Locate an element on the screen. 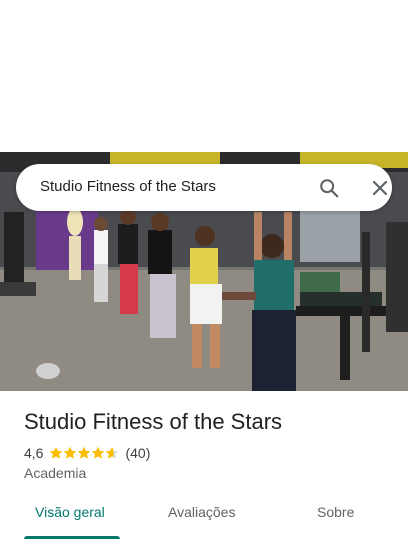 This screenshot has height=544, width=408. close-icon is located at coordinates (380, 188).